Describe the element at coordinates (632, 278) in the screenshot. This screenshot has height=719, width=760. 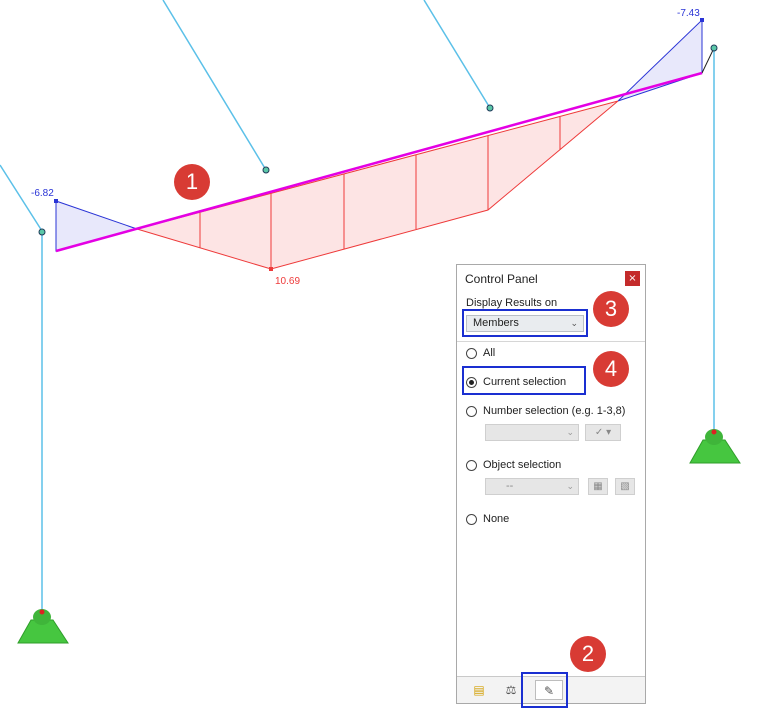
I see `close-button: ×` at that location.